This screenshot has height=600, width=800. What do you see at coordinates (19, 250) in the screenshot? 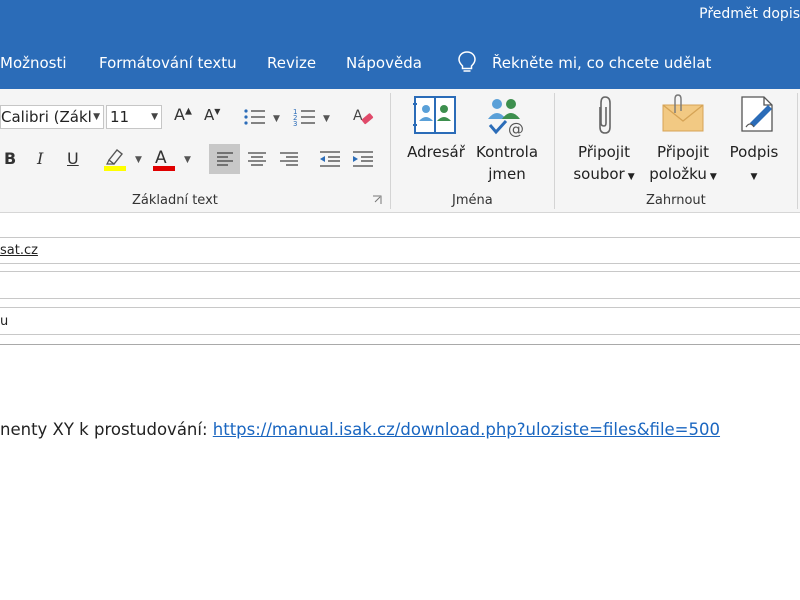
I see `to-field-value: sat.cz` at bounding box center [19, 250].